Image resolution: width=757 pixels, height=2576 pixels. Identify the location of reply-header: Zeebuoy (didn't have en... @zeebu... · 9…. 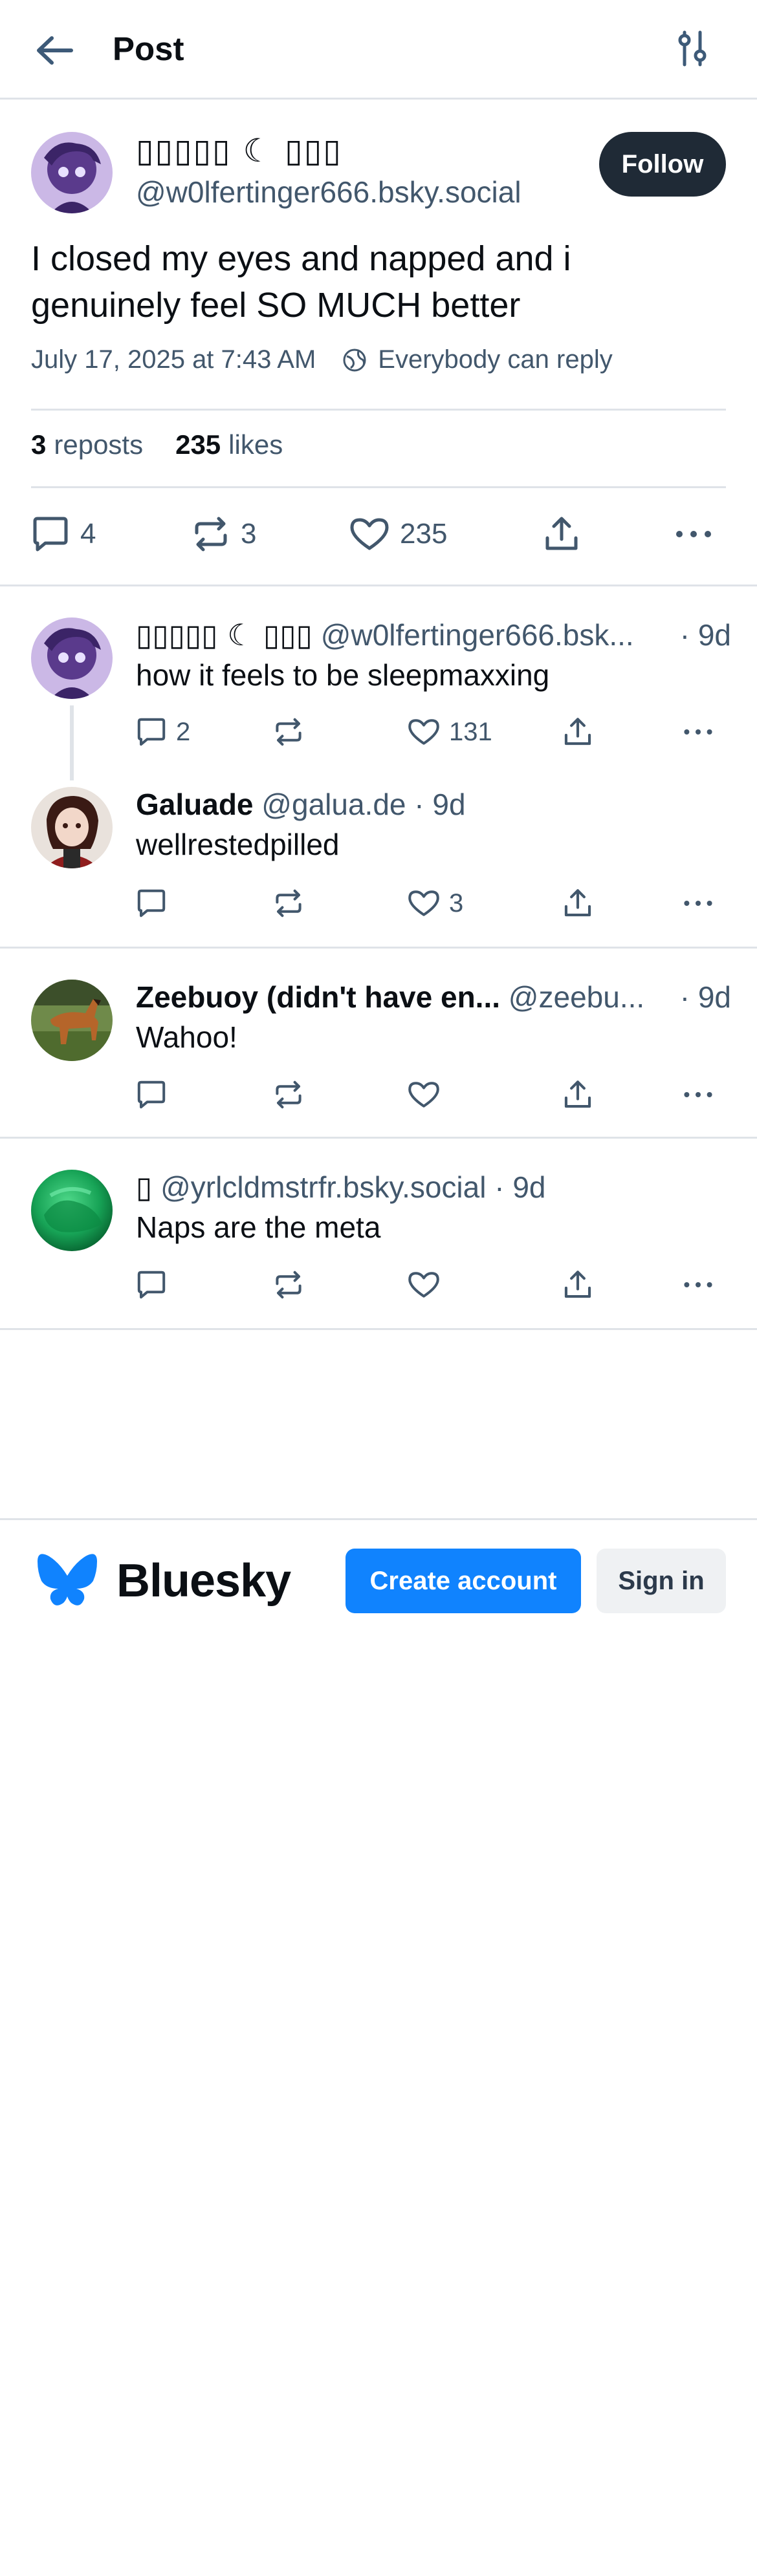
(434, 997).